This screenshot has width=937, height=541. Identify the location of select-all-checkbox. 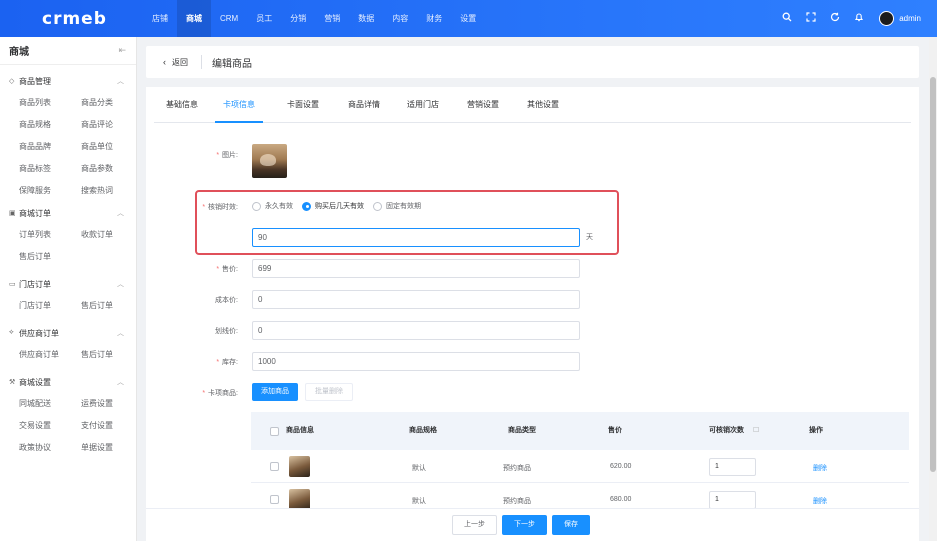
(274, 431).